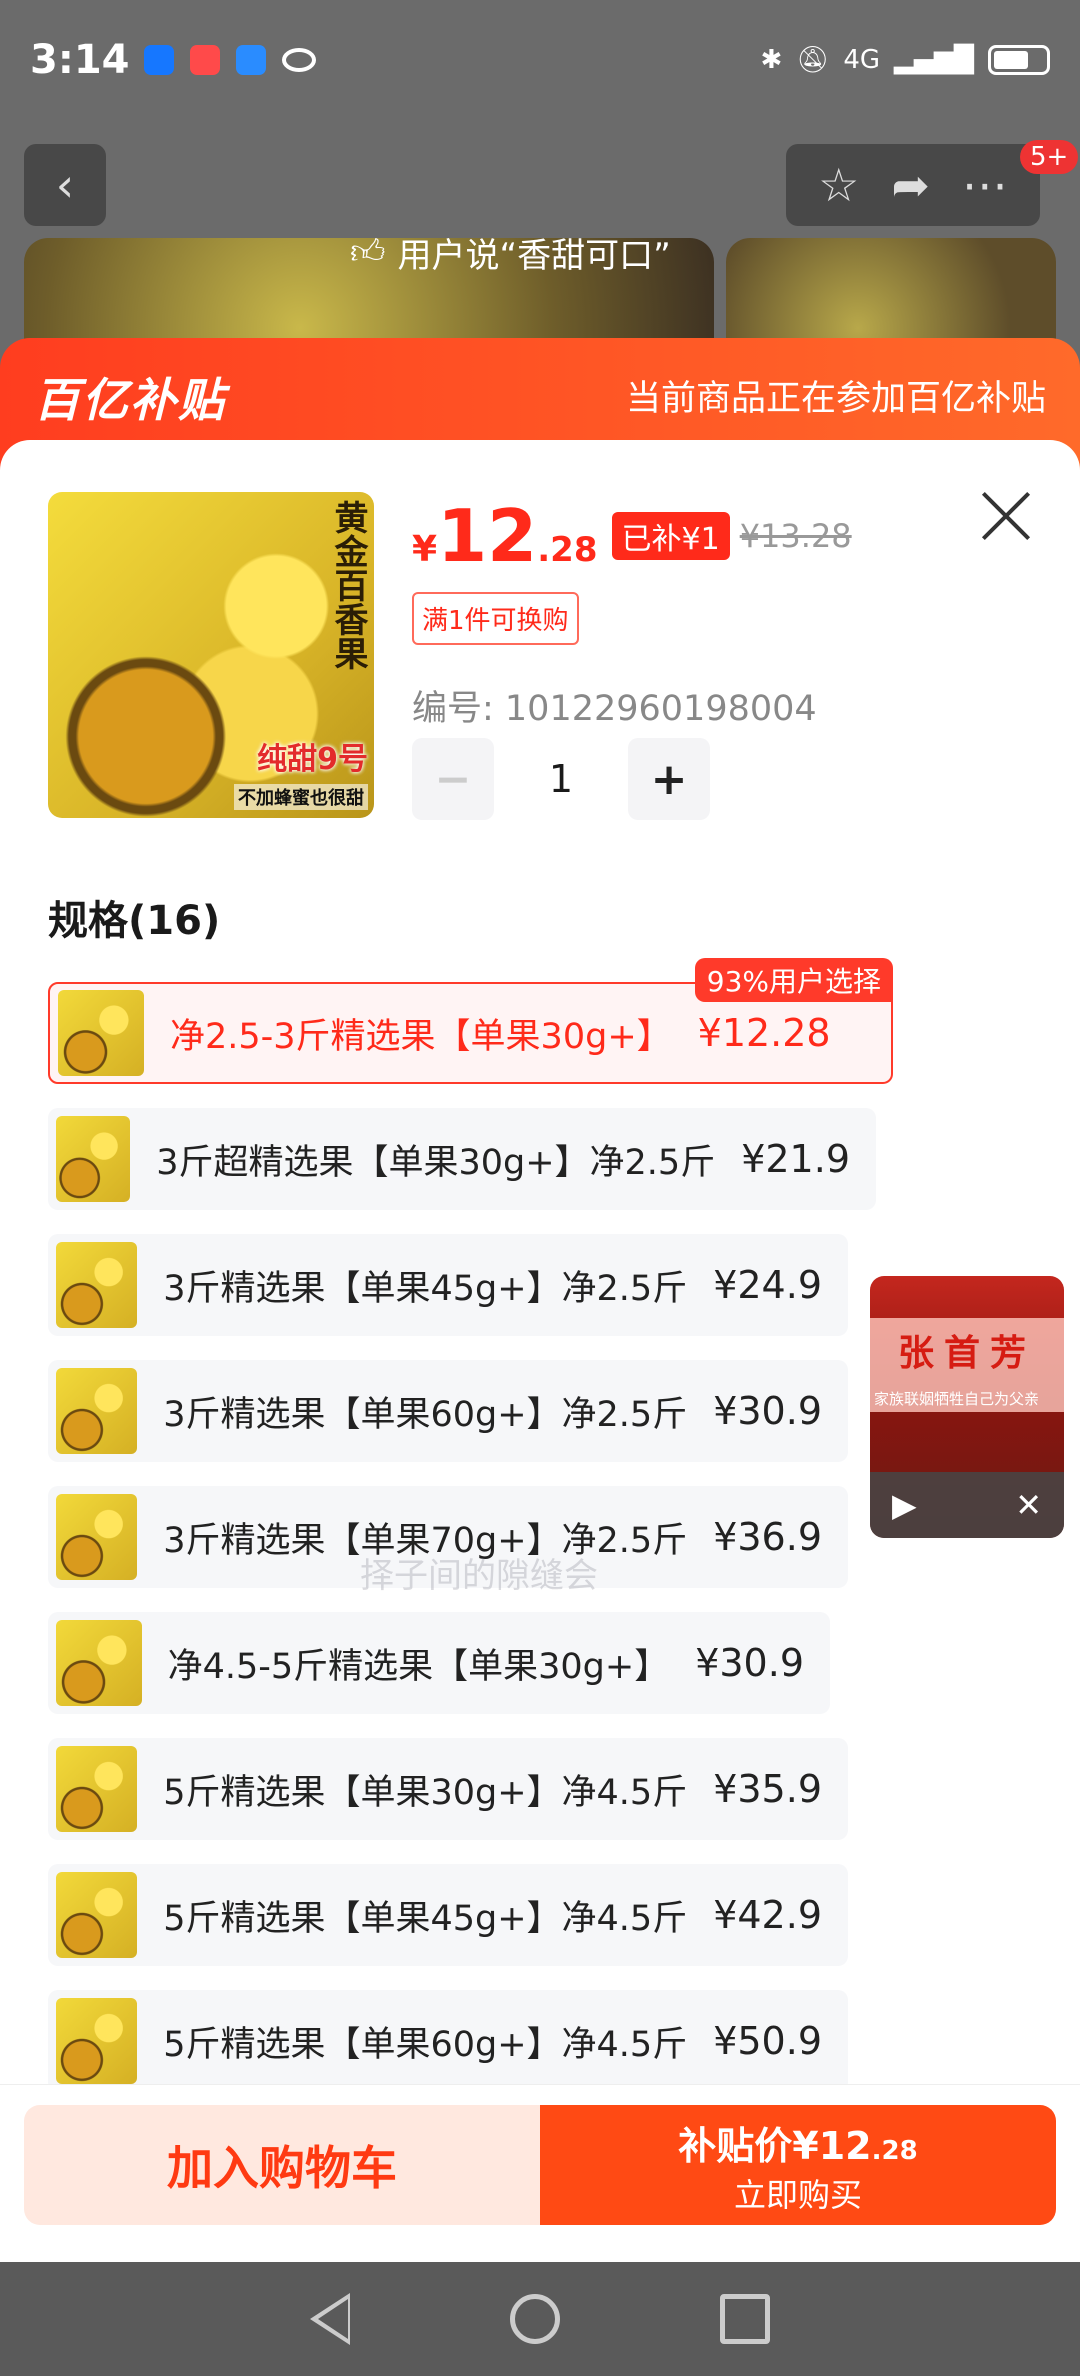 The height and width of the screenshot is (2376, 1080). What do you see at coordinates (368, 252) in the screenshot?
I see `thumbs-up-icon: 👍︎` at bounding box center [368, 252].